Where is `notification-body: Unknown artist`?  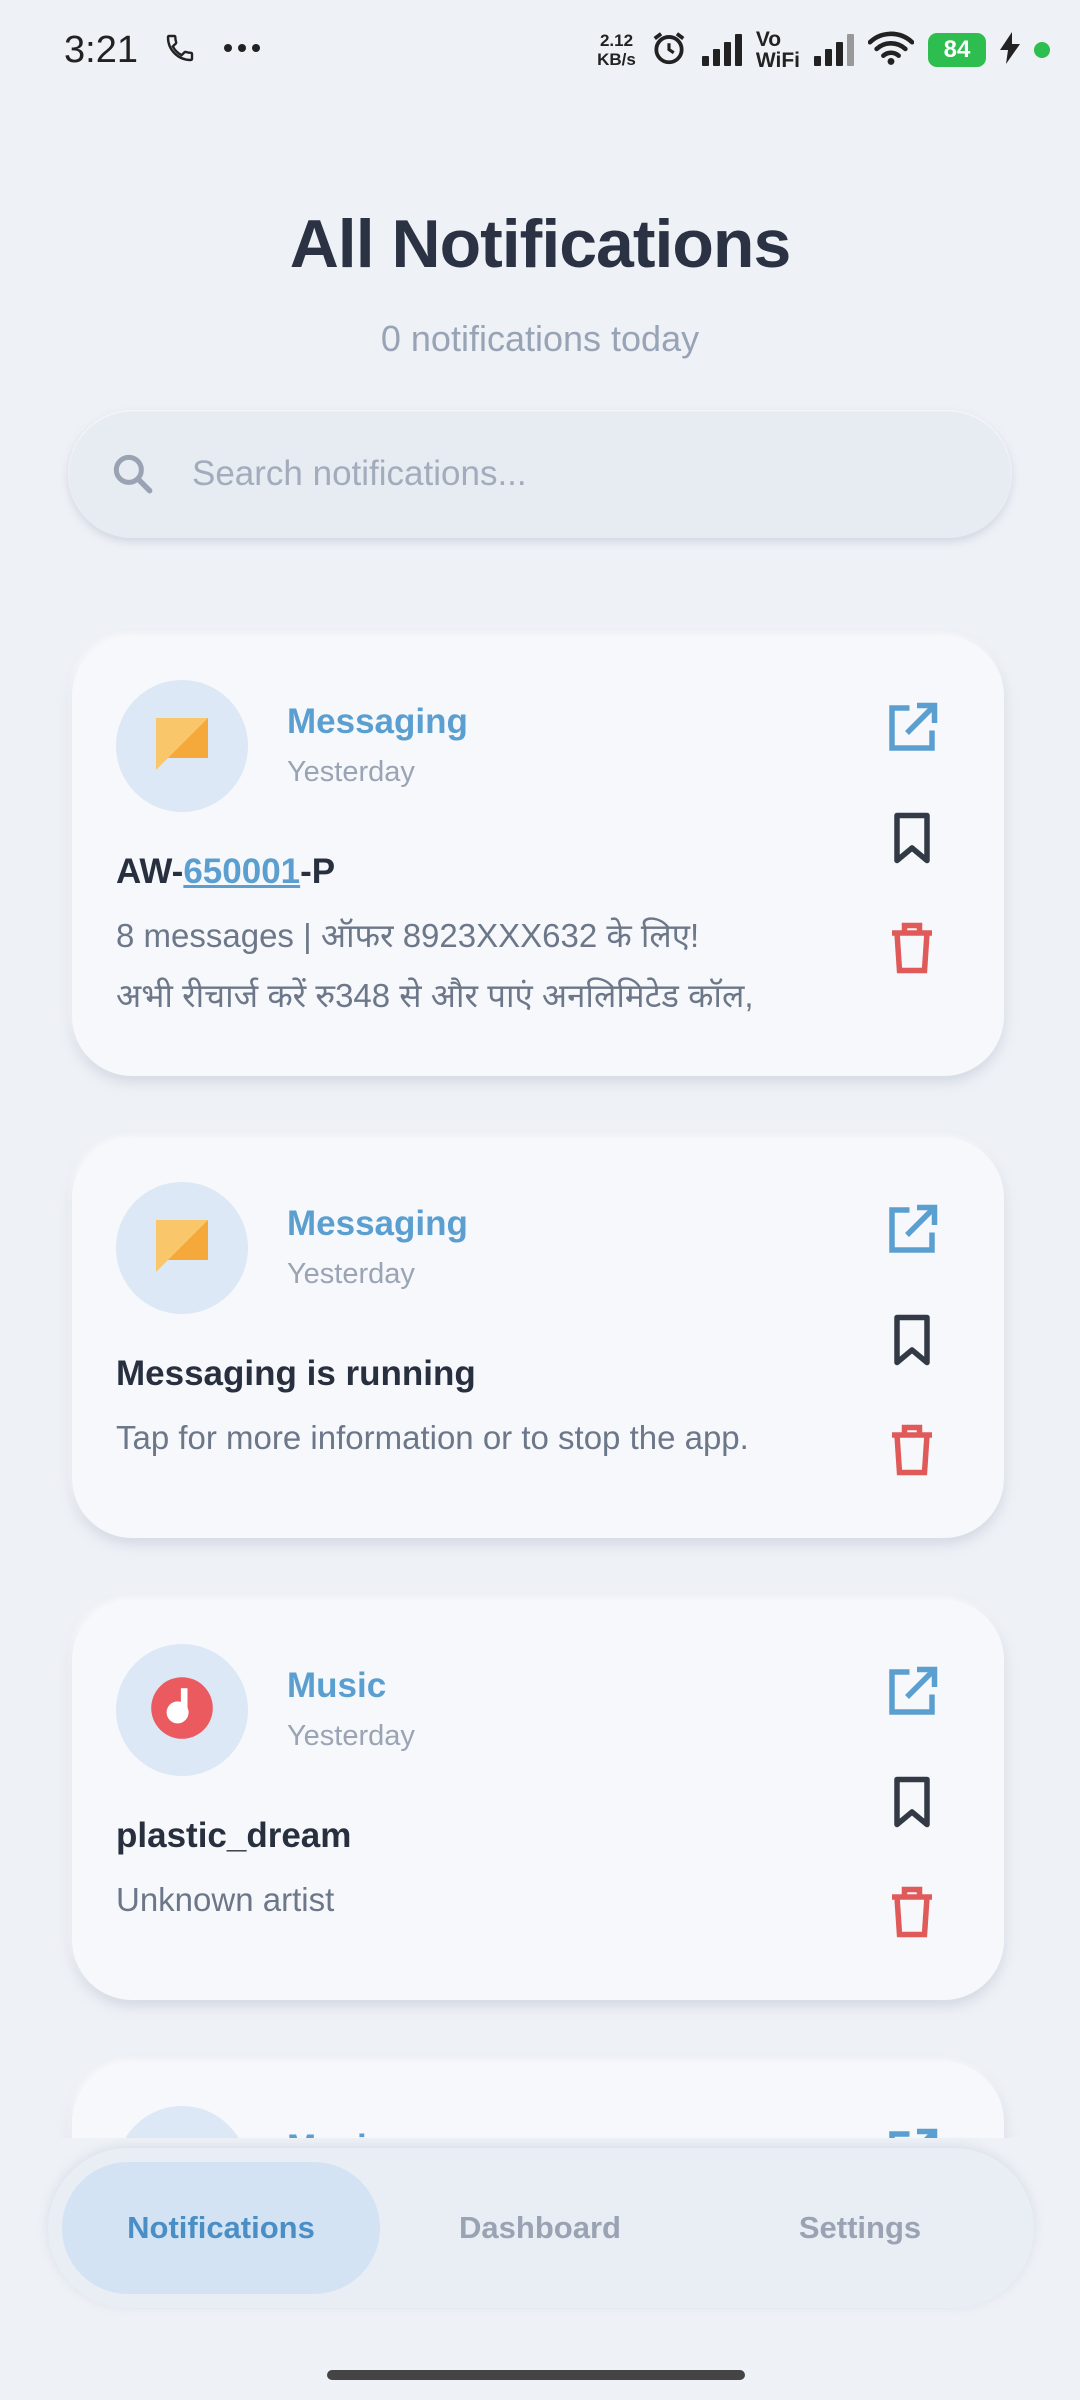
notification-body: Unknown artist is located at coordinates (225, 1899).